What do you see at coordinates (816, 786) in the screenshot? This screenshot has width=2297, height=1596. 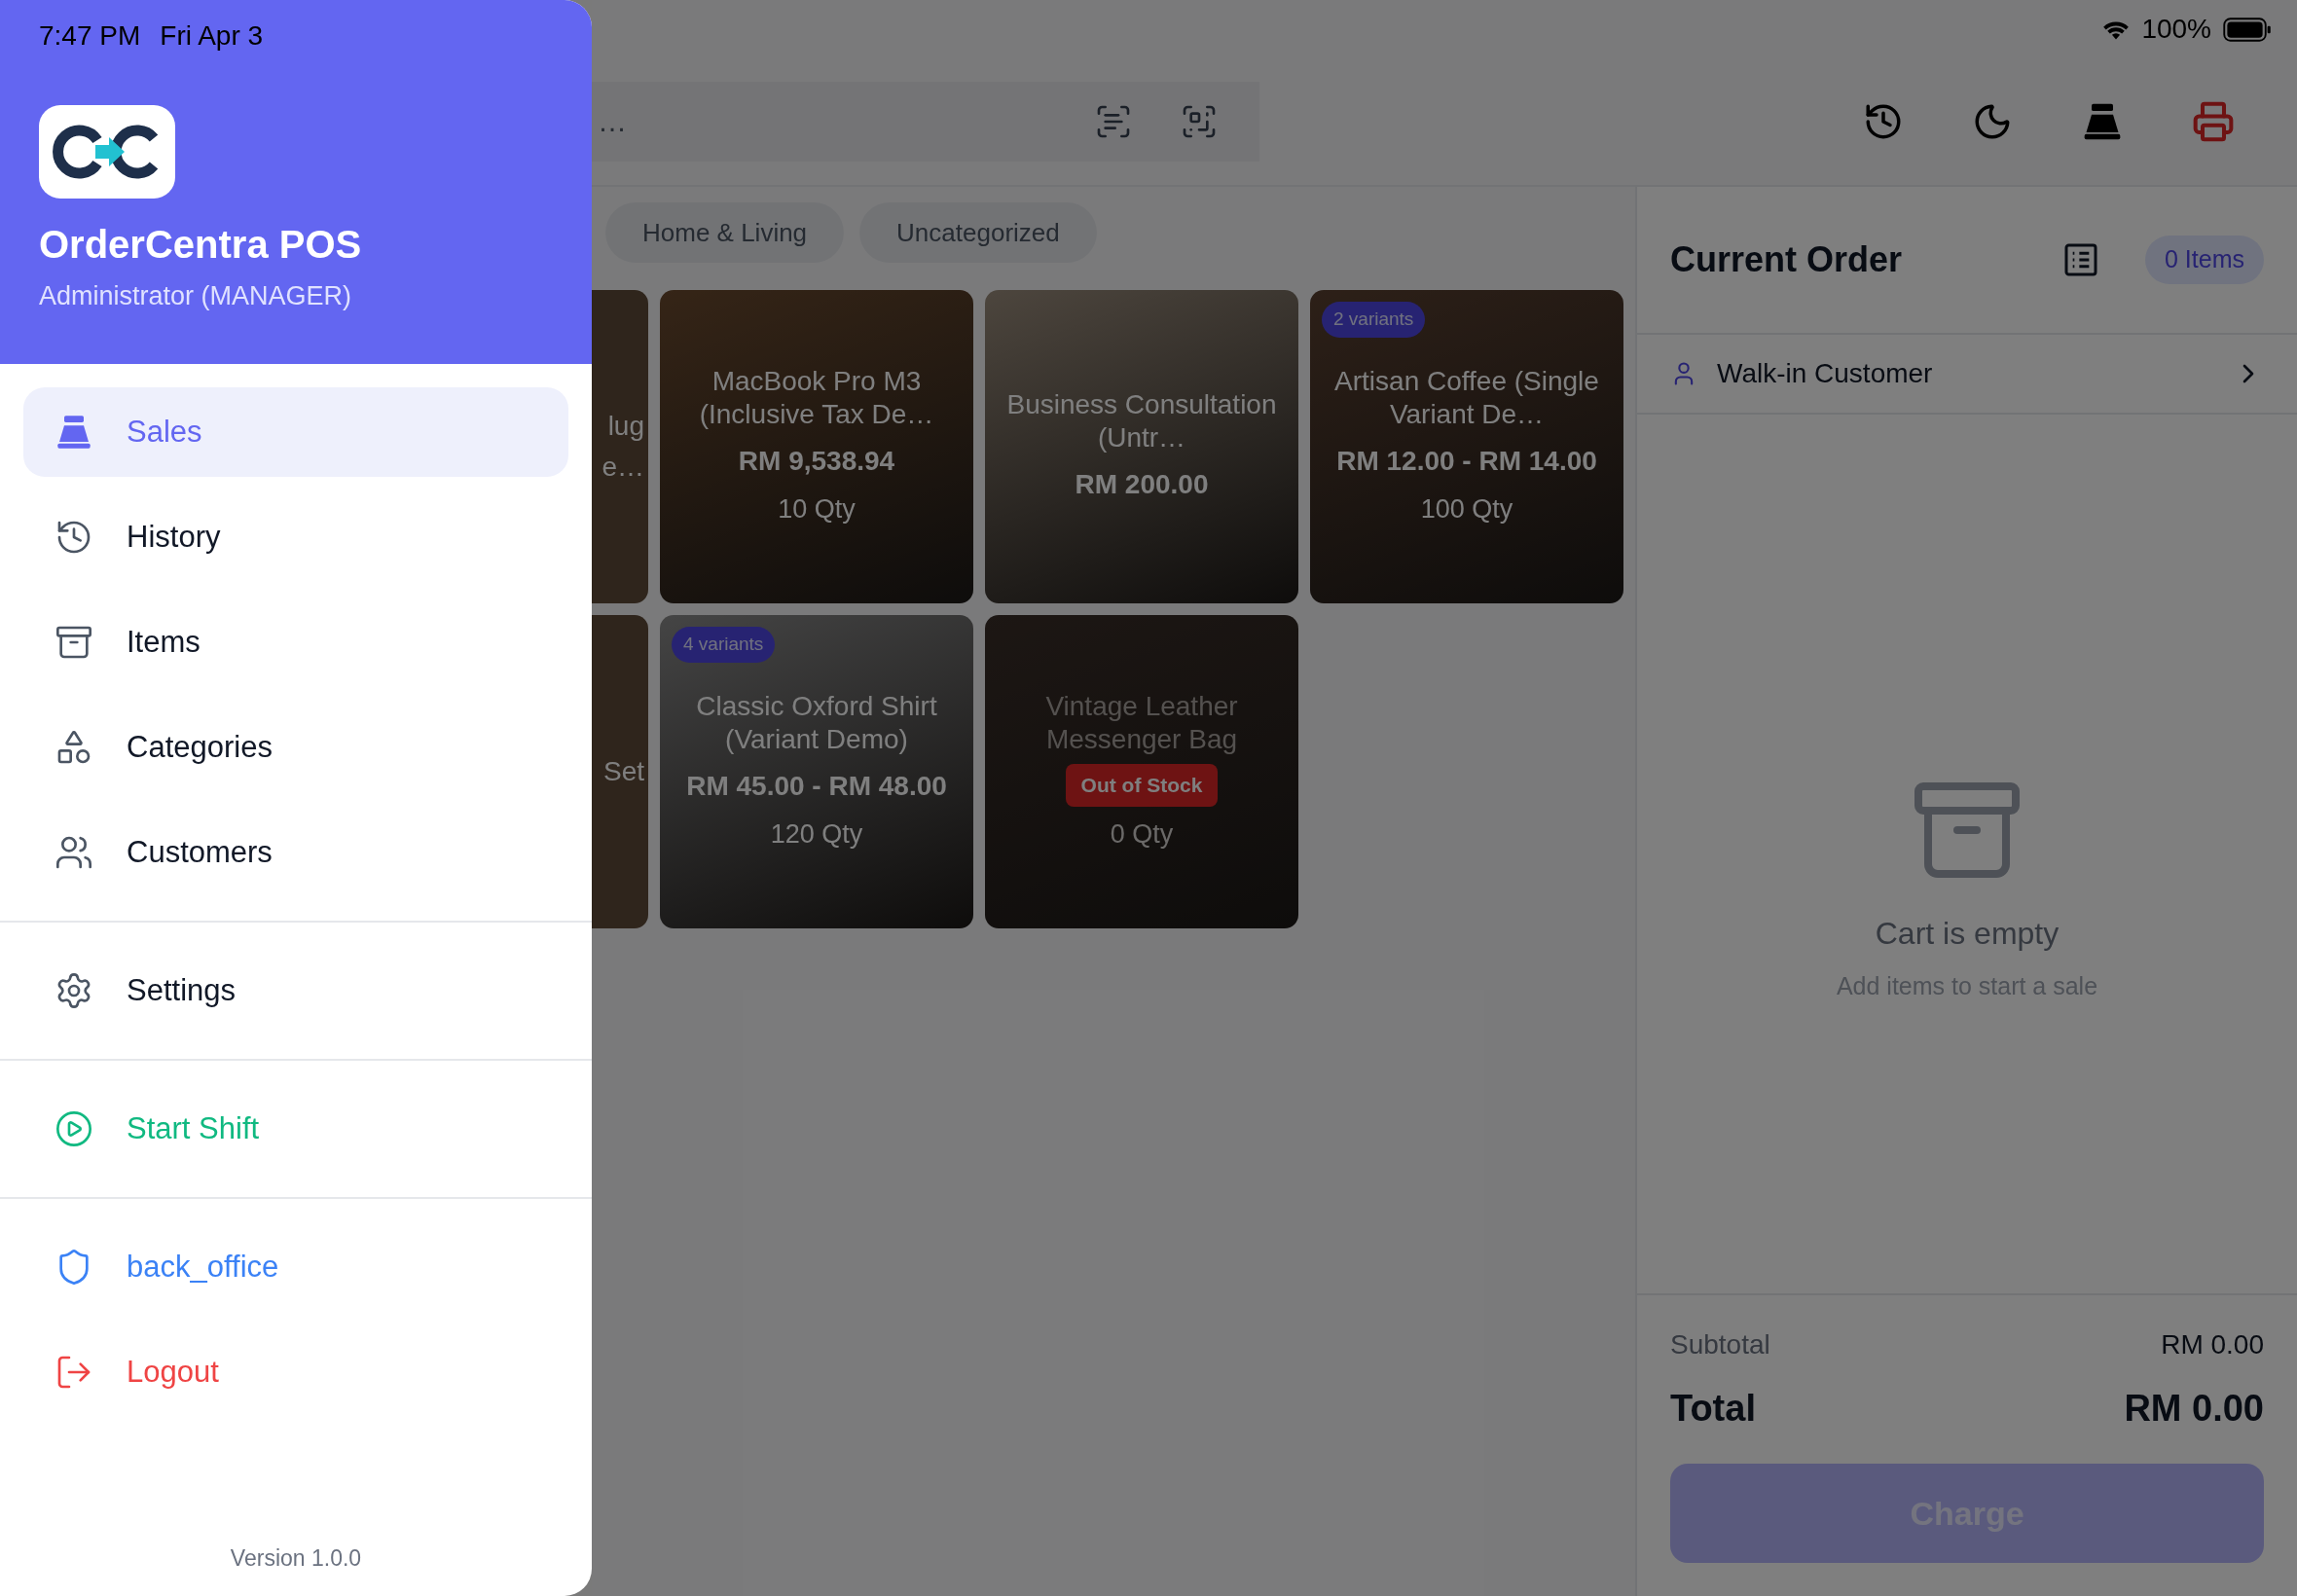 I see `product-price: RM 45.00 - RM 48.00` at bounding box center [816, 786].